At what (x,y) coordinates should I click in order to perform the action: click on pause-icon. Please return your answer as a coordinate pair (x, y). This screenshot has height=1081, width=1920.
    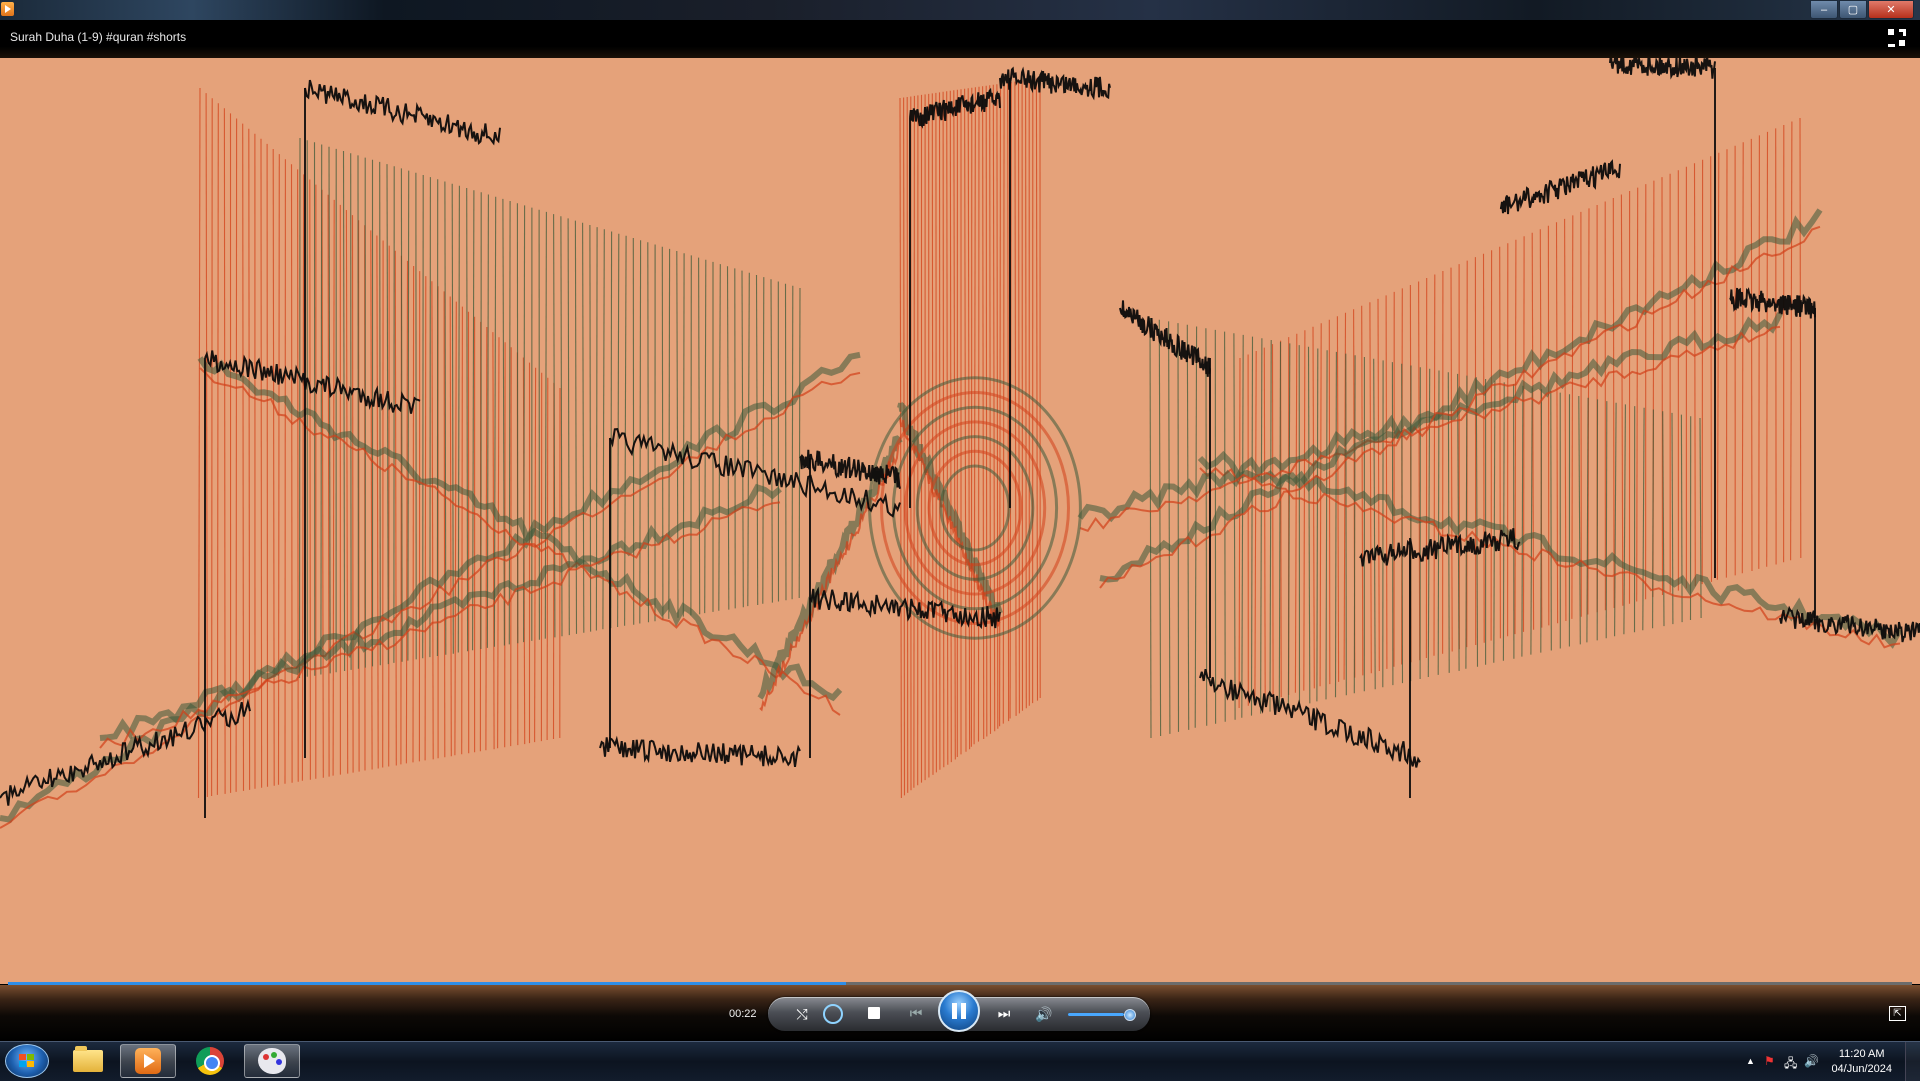
    Looking at the image, I should click on (954, 1011).